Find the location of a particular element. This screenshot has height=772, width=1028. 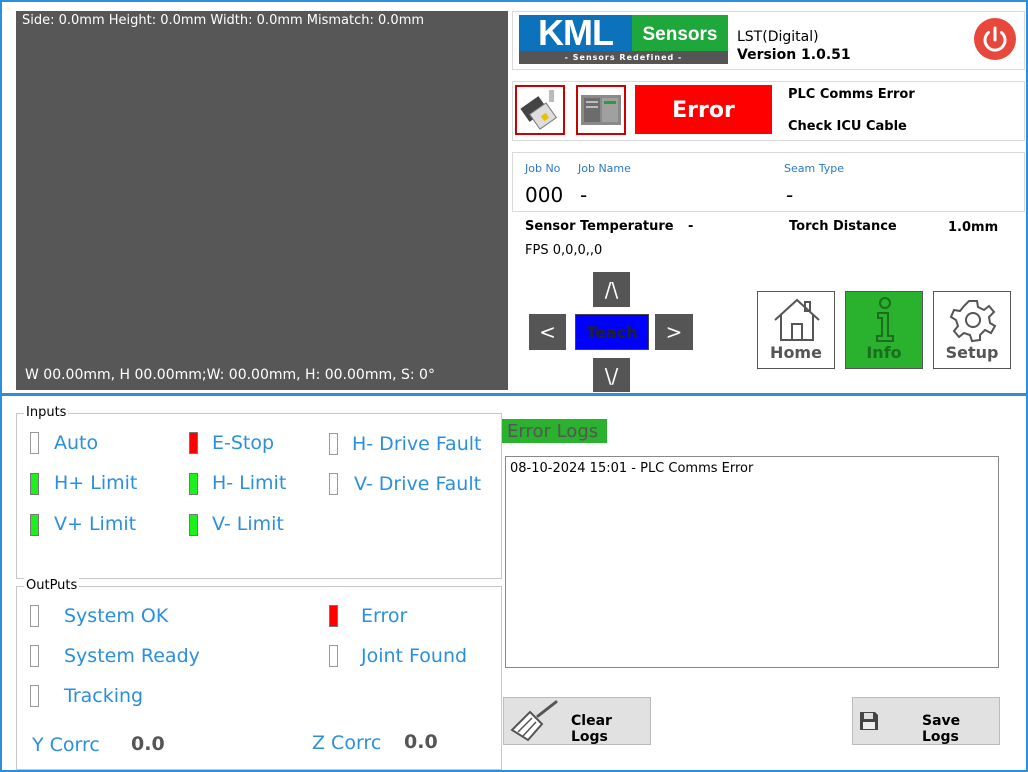

clear-logs-label: Clear Logs is located at coordinates (591, 729).